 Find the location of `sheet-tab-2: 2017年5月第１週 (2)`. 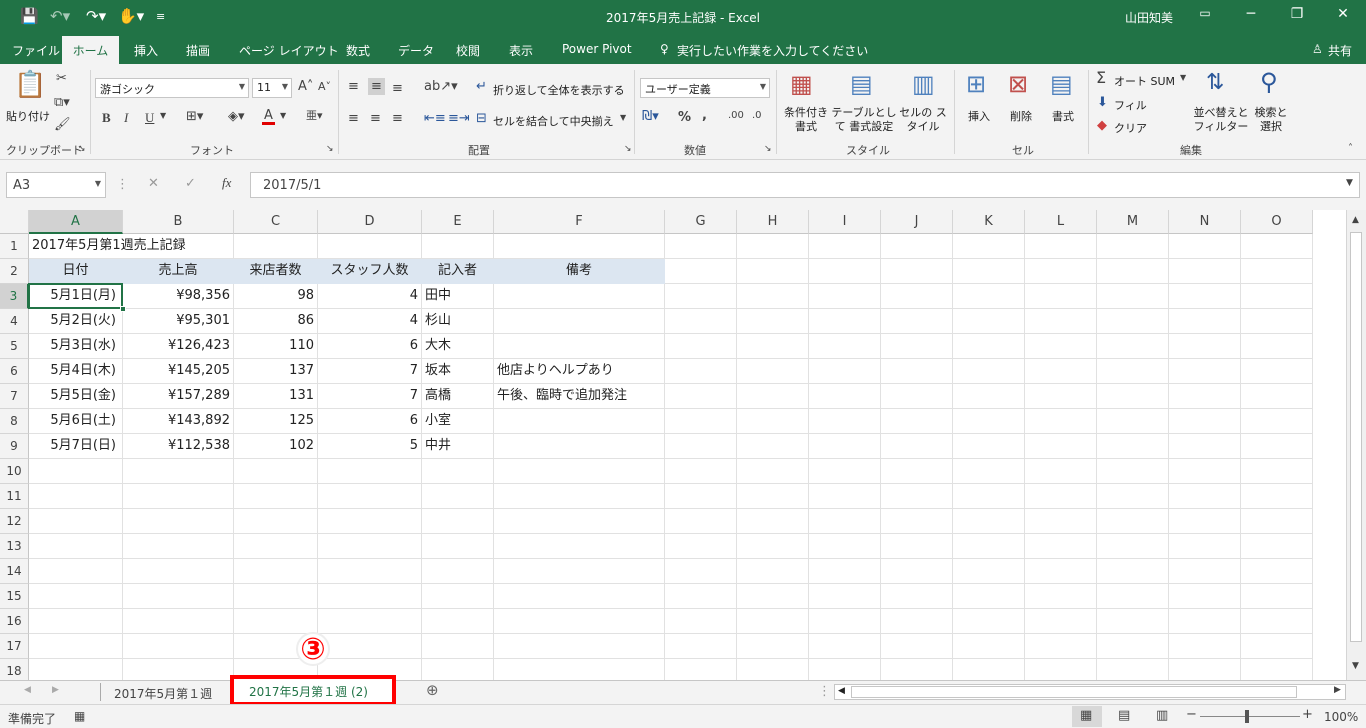

sheet-tab-2: 2017年5月第１週 (2) is located at coordinates (308, 691).